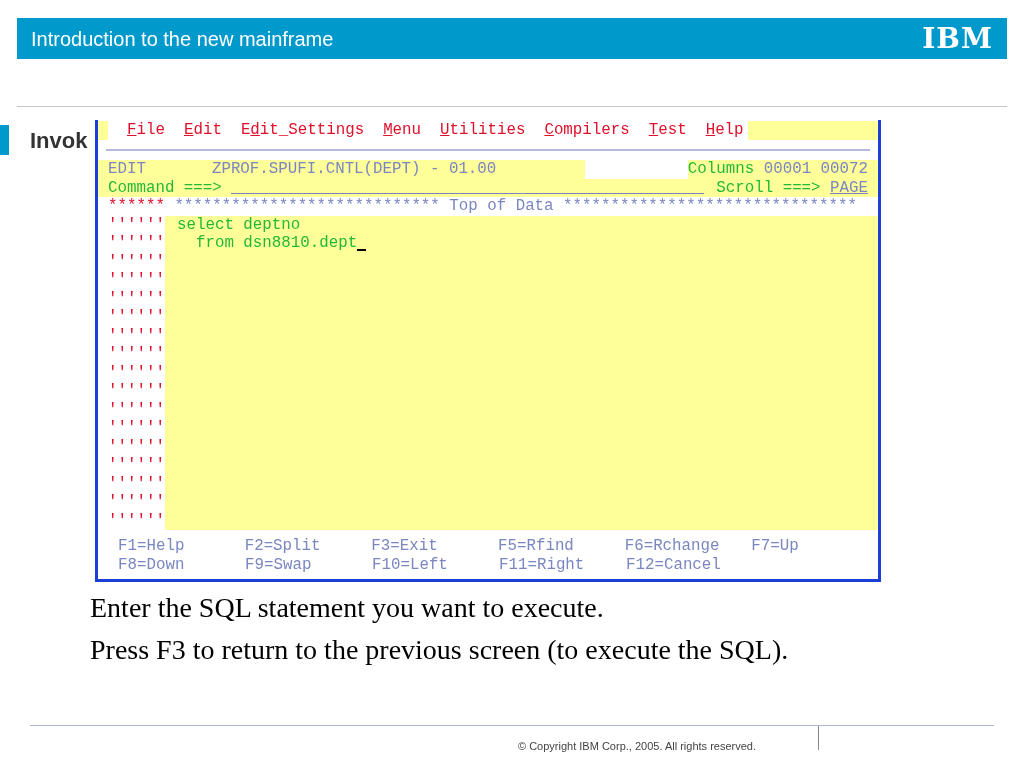  I want to click on function-key-label: F7=Up, so click(775, 546).